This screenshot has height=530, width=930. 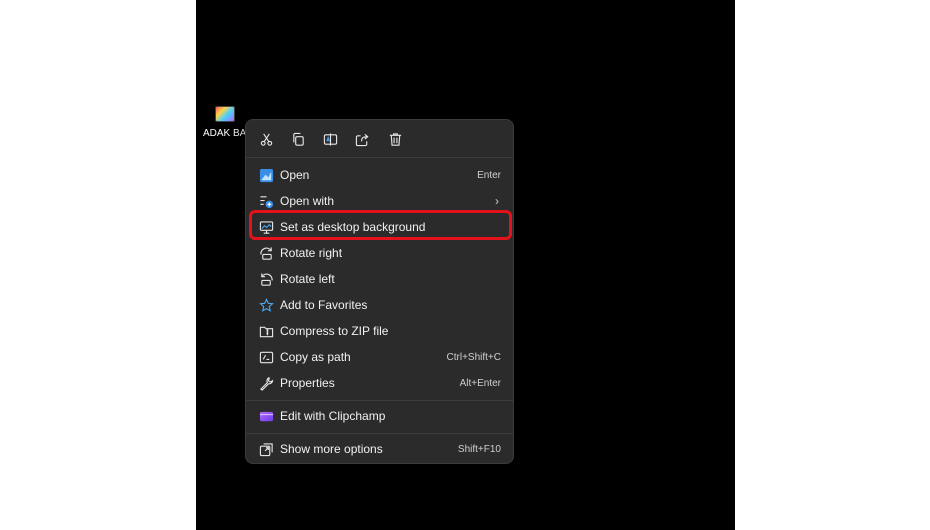 I want to click on menu-item-label: Open, so click(x=295, y=175).